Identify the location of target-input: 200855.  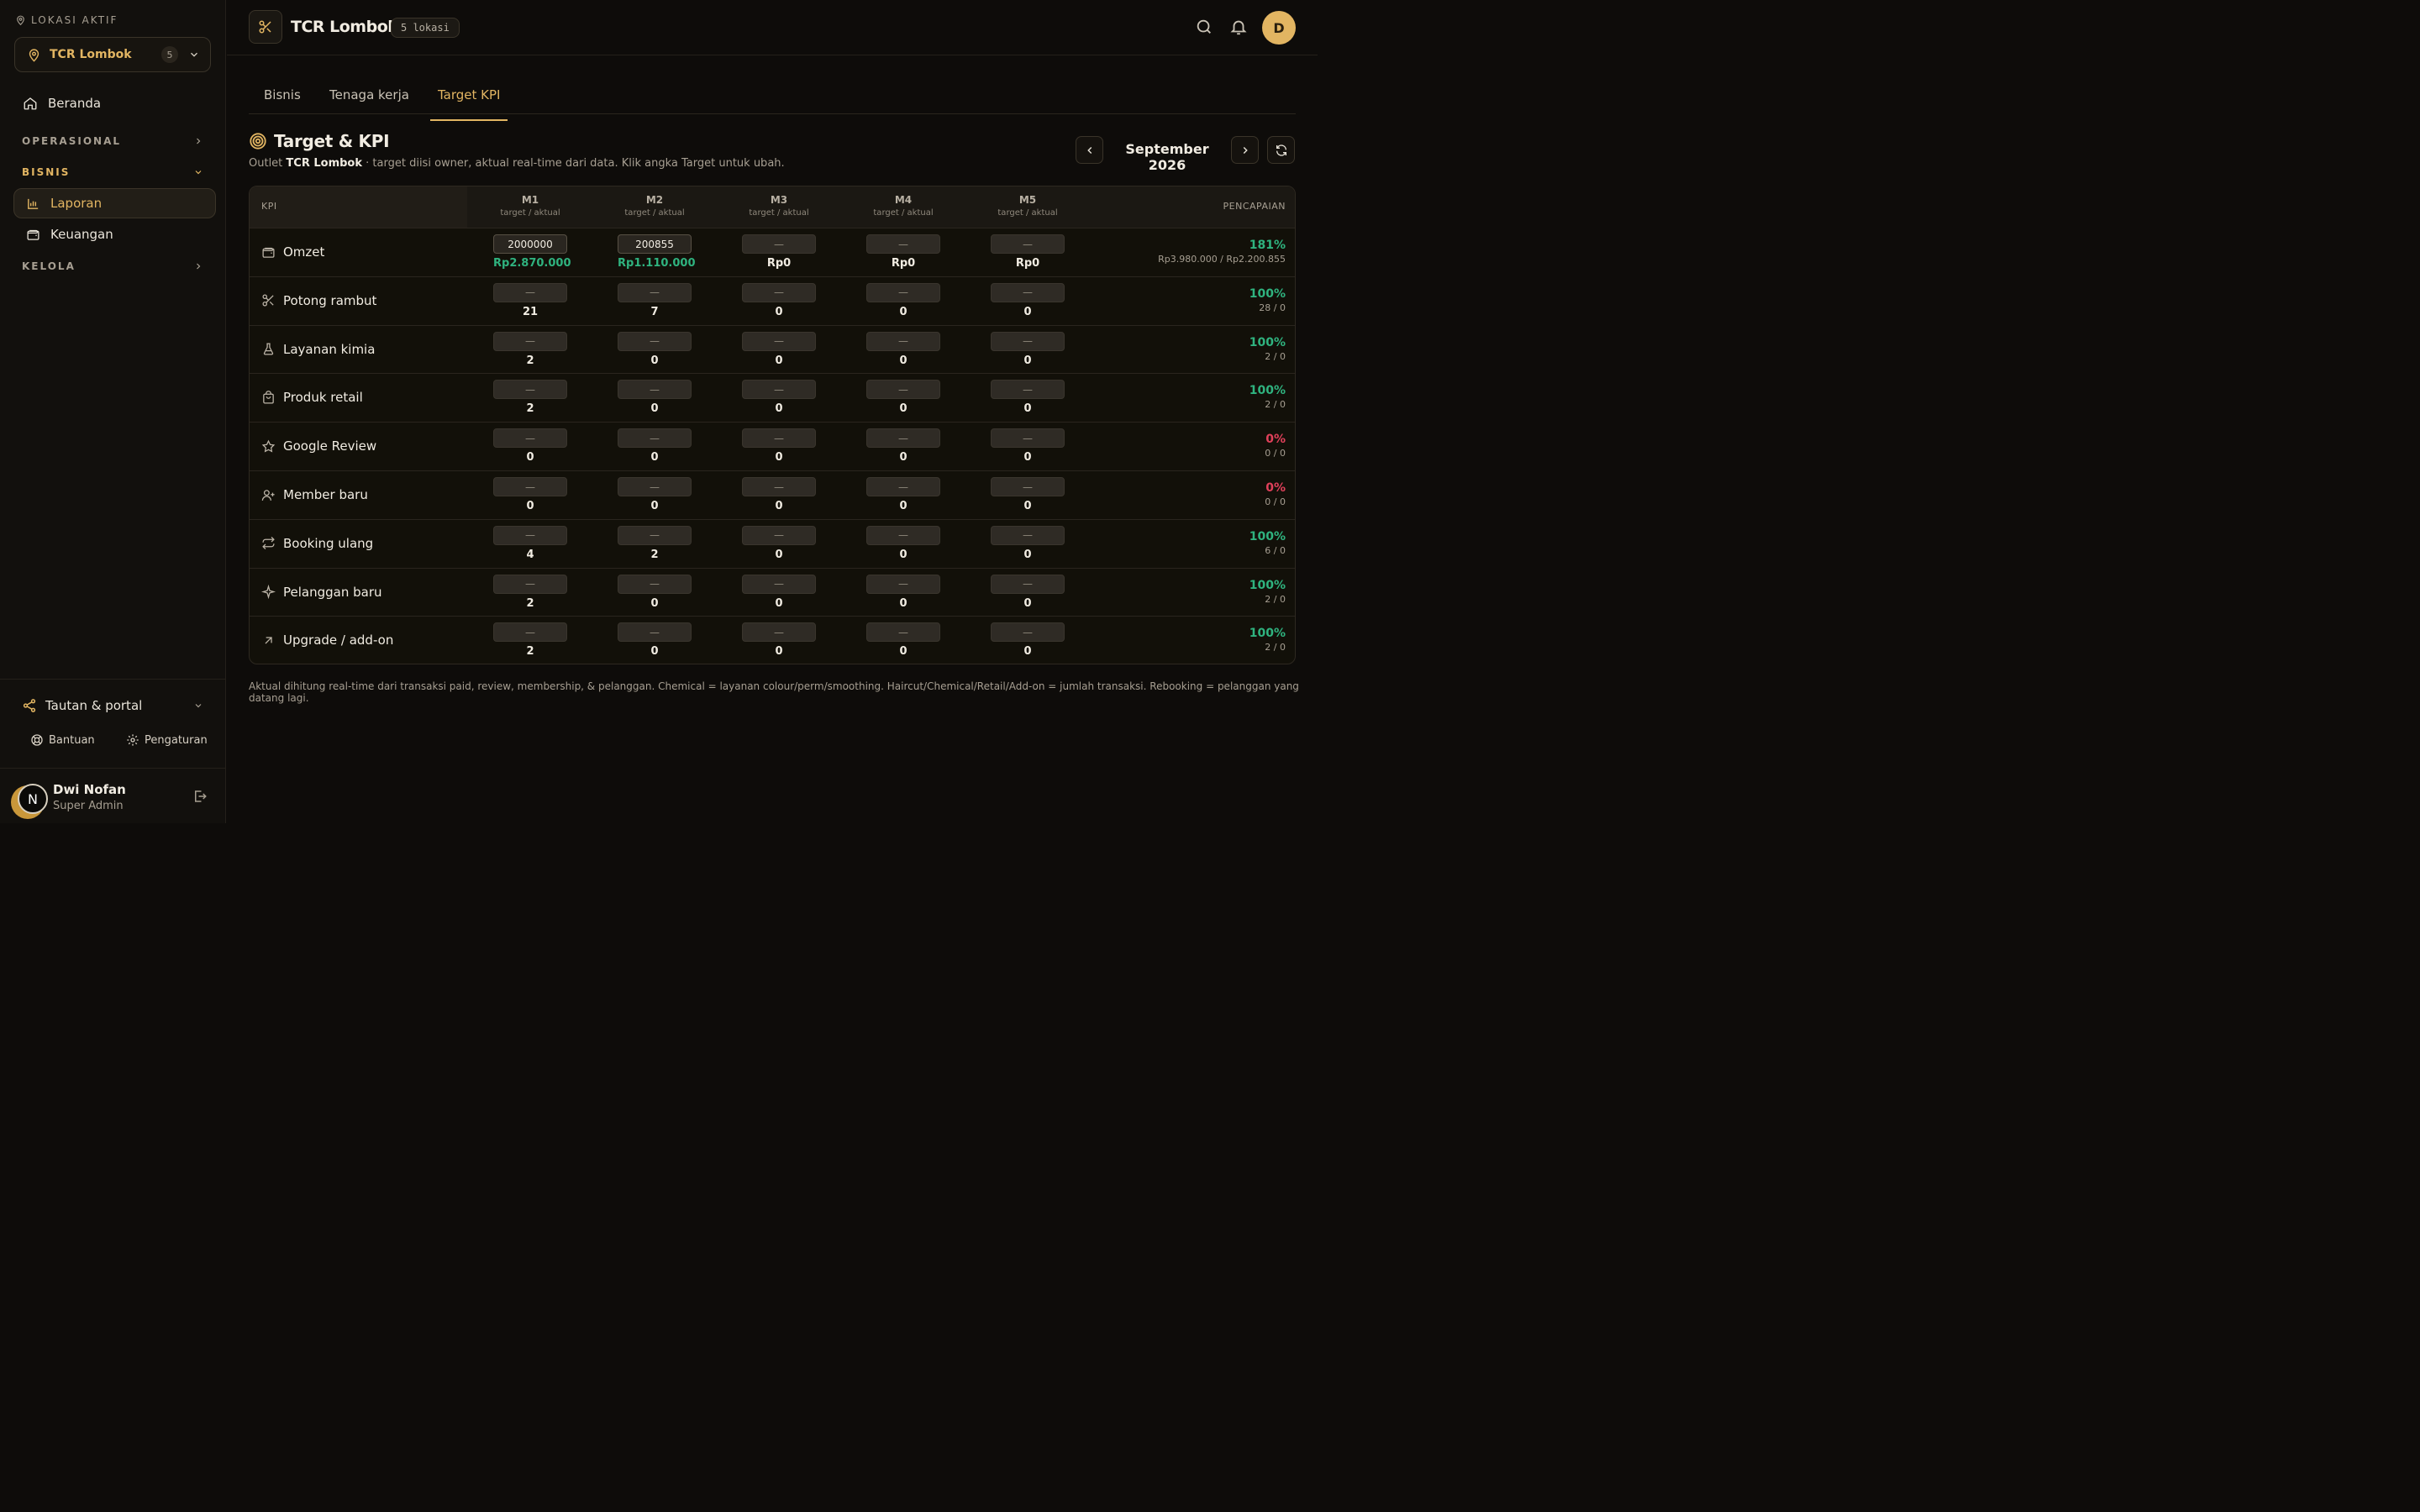
(655, 244).